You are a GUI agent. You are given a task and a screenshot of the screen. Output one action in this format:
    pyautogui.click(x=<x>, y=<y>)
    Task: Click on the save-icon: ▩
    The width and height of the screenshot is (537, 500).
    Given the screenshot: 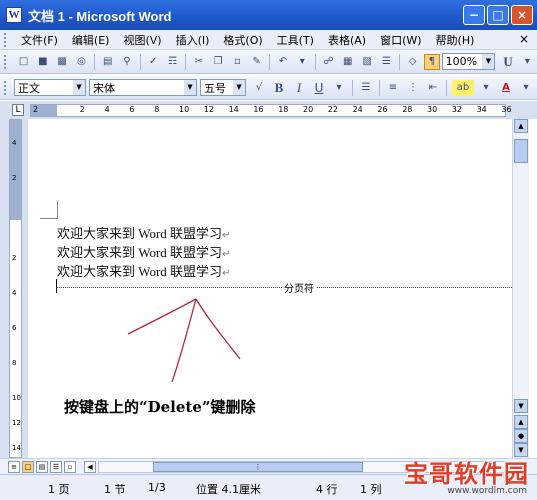 What is the action you would take?
    pyautogui.click(x=62, y=62)
    